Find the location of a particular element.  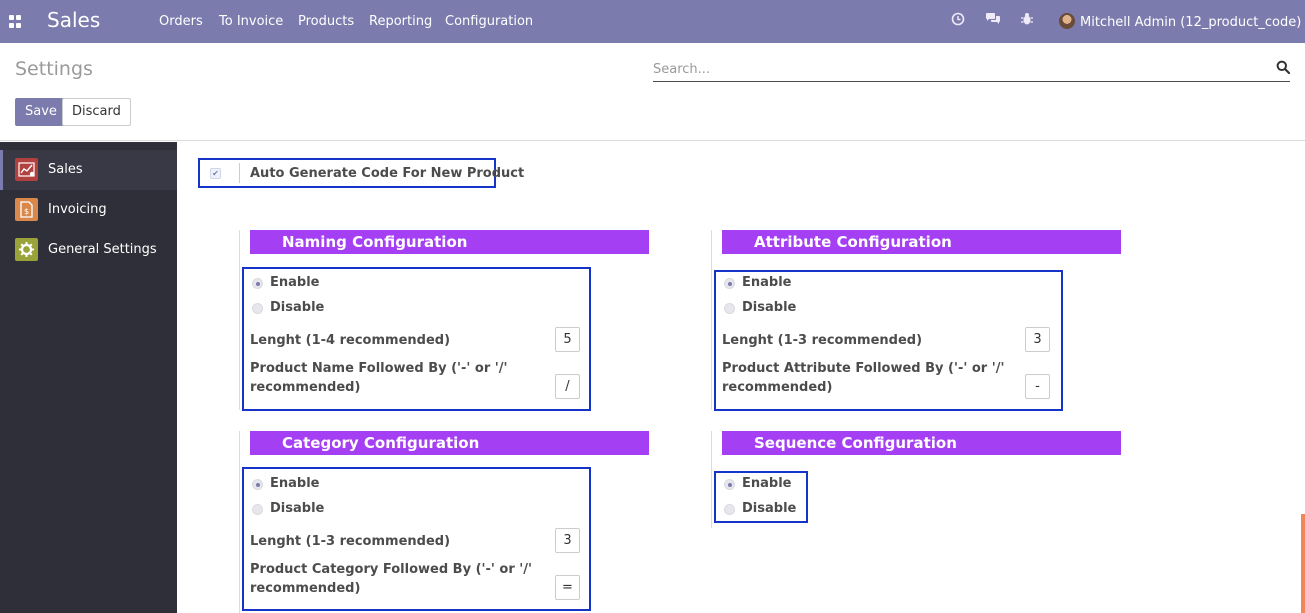

naming-length-label: Lenght (1-4 recommended) is located at coordinates (350, 340).